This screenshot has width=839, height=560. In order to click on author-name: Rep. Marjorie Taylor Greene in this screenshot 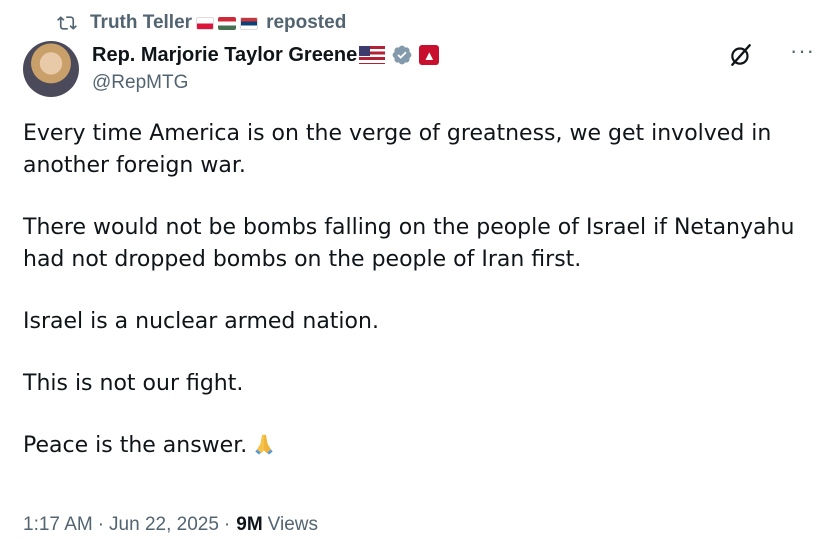, I will do `click(224, 55)`.